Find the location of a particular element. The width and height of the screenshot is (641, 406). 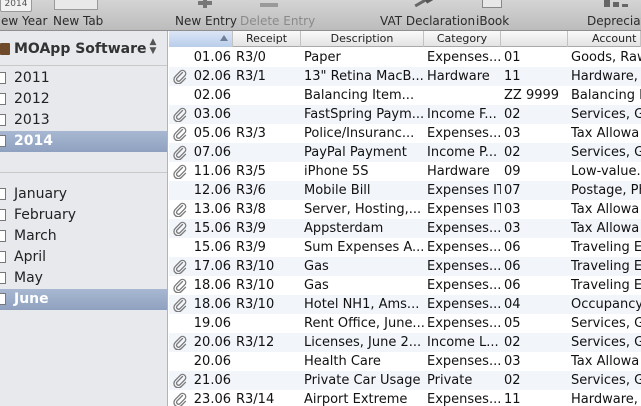

sidebar-year-2014: 2014 is located at coordinates (83, 141).